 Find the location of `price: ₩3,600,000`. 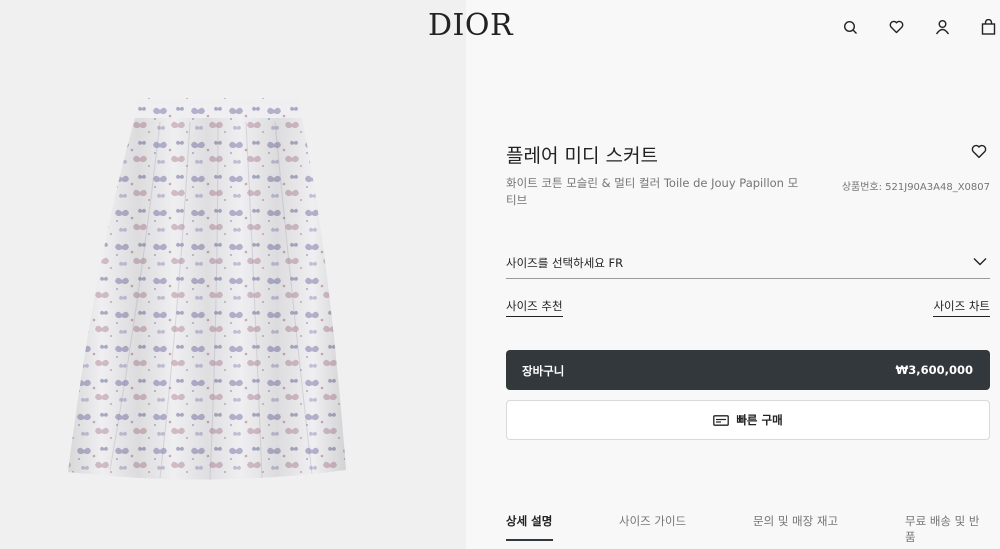

price: ₩3,600,000 is located at coordinates (934, 370).